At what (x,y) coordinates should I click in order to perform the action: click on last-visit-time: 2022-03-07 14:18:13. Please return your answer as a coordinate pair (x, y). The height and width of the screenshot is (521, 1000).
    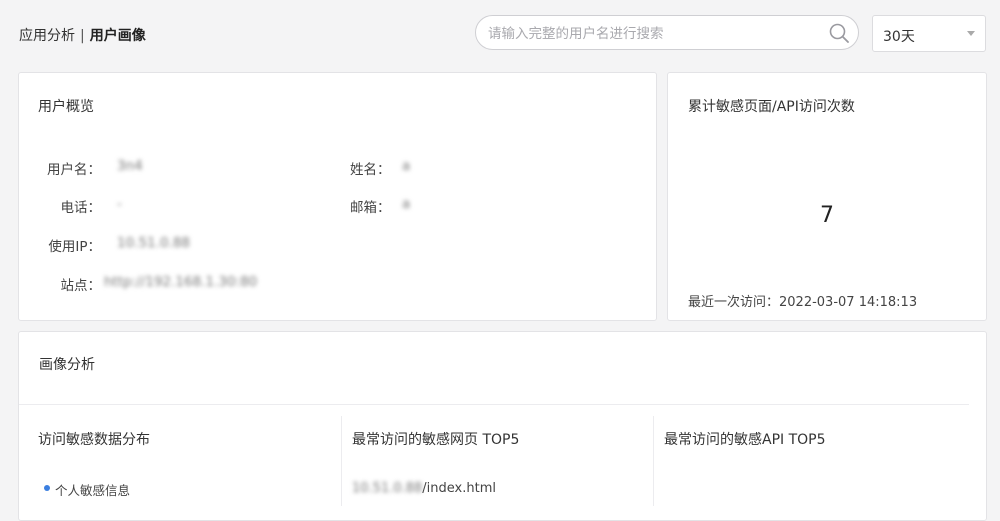
    Looking at the image, I should click on (848, 302).